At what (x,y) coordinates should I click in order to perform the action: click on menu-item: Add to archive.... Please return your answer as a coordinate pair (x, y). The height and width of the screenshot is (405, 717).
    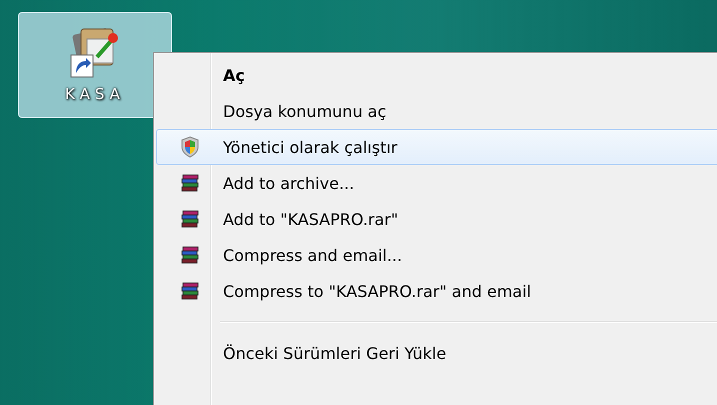
    Looking at the image, I should click on (436, 183).